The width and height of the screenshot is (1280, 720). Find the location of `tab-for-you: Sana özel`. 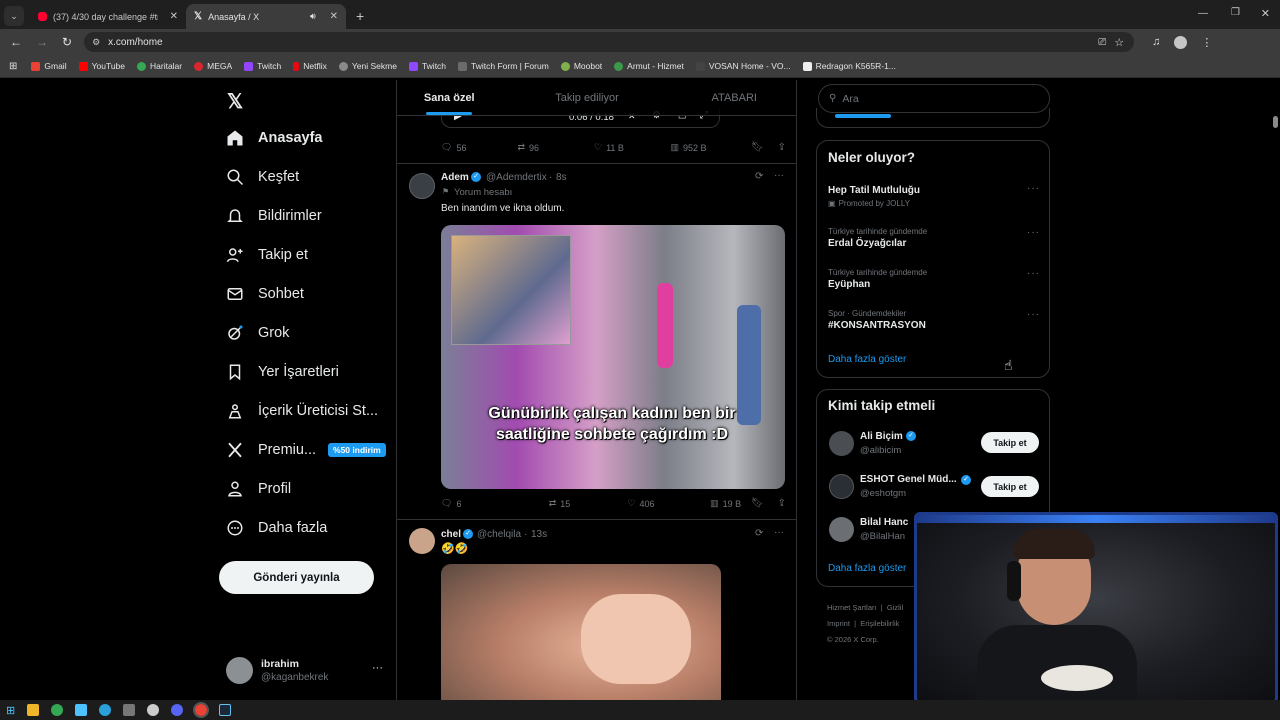

tab-for-you: Sana özel is located at coordinates (449, 97).